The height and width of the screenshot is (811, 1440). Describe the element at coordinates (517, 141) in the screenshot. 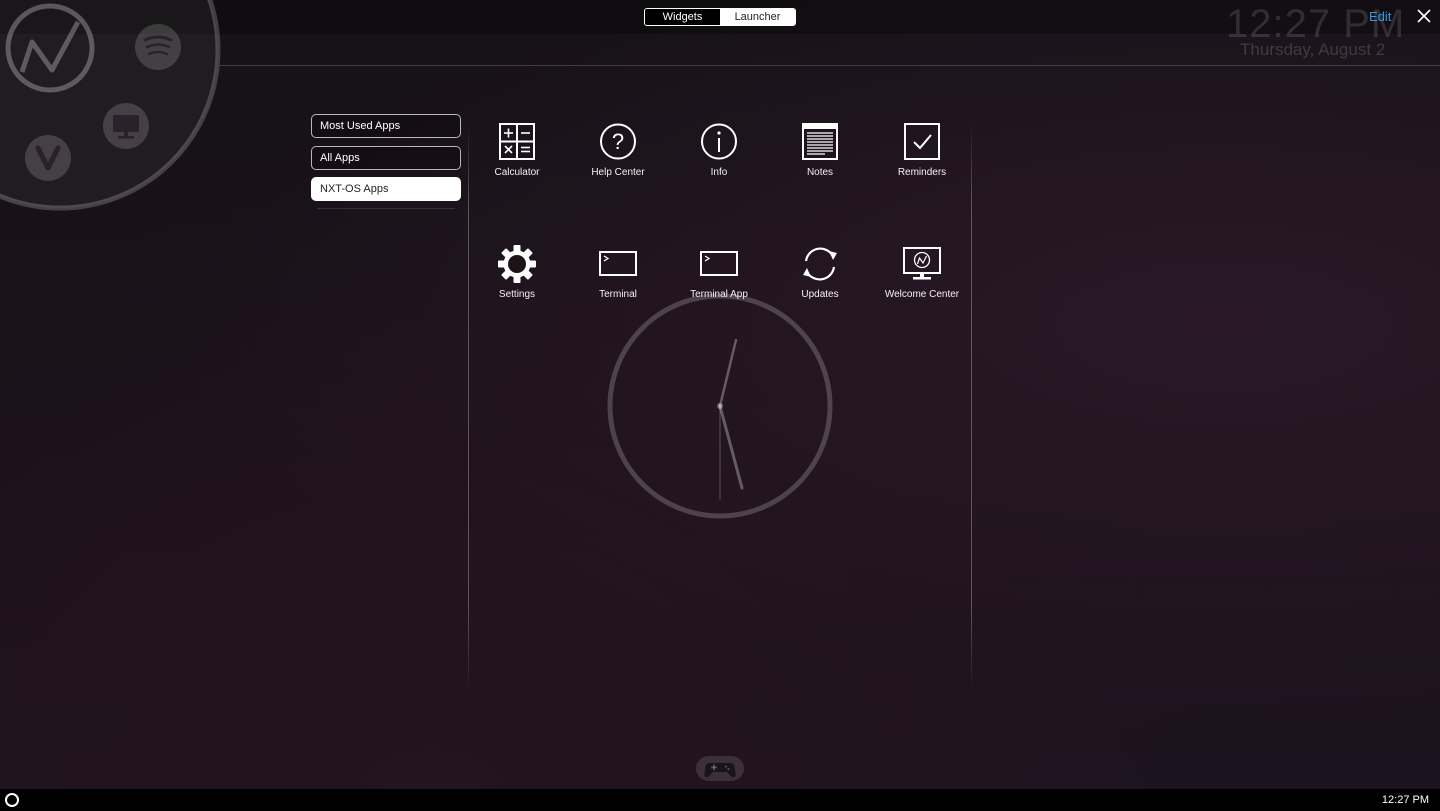

I see `calculator-icon` at that location.